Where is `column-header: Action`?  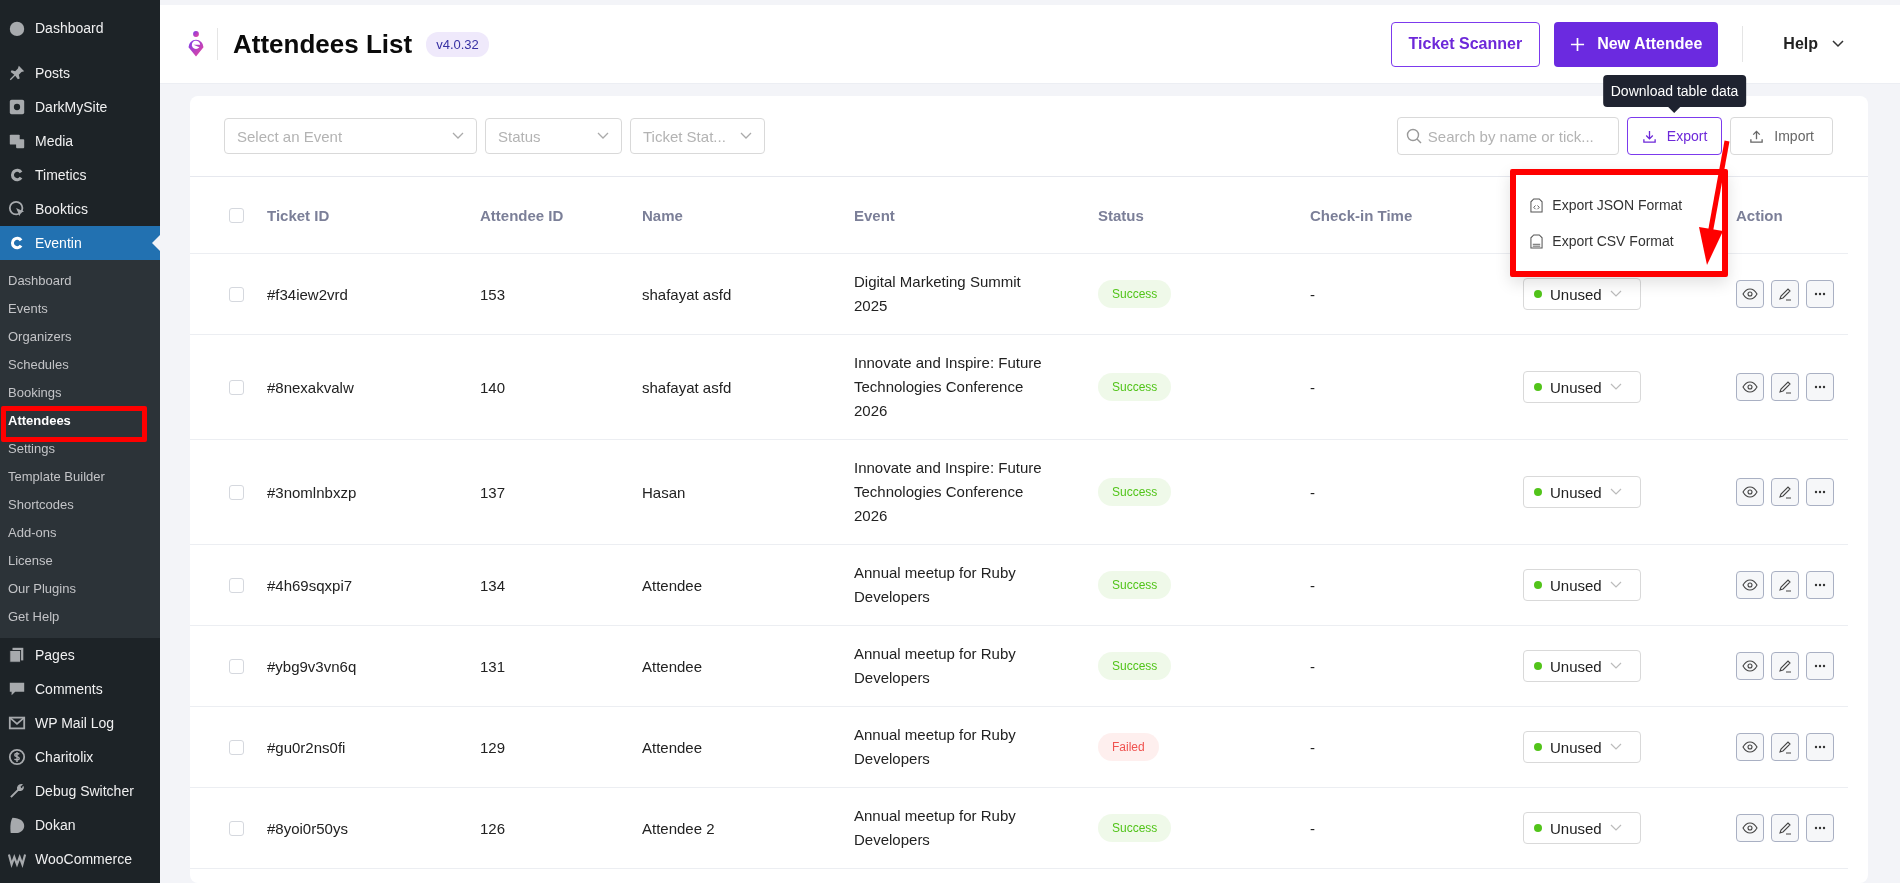
column-header: Action is located at coordinates (1759, 215).